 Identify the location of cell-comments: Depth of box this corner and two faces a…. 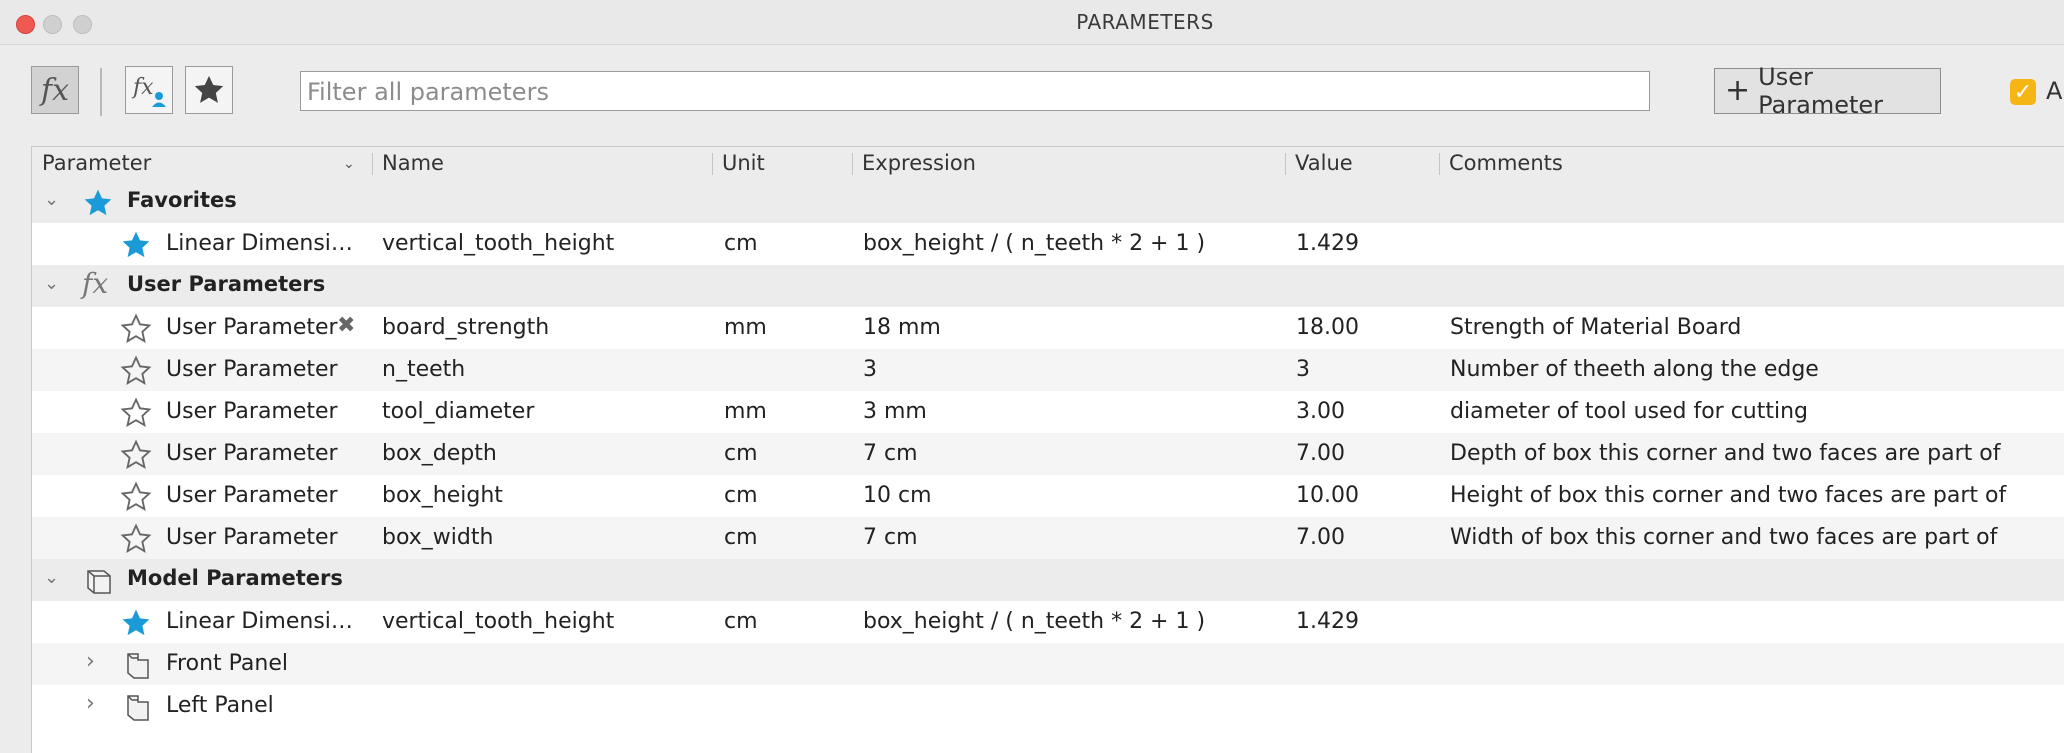
(1725, 453).